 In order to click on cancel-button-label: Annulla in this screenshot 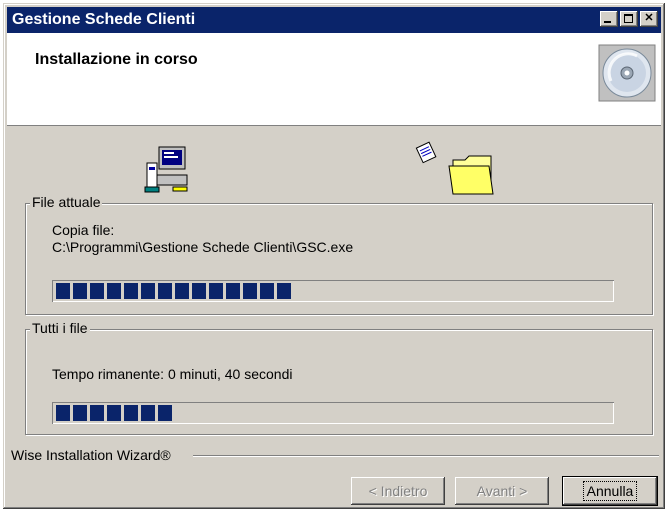, I will do `click(610, 491)`.